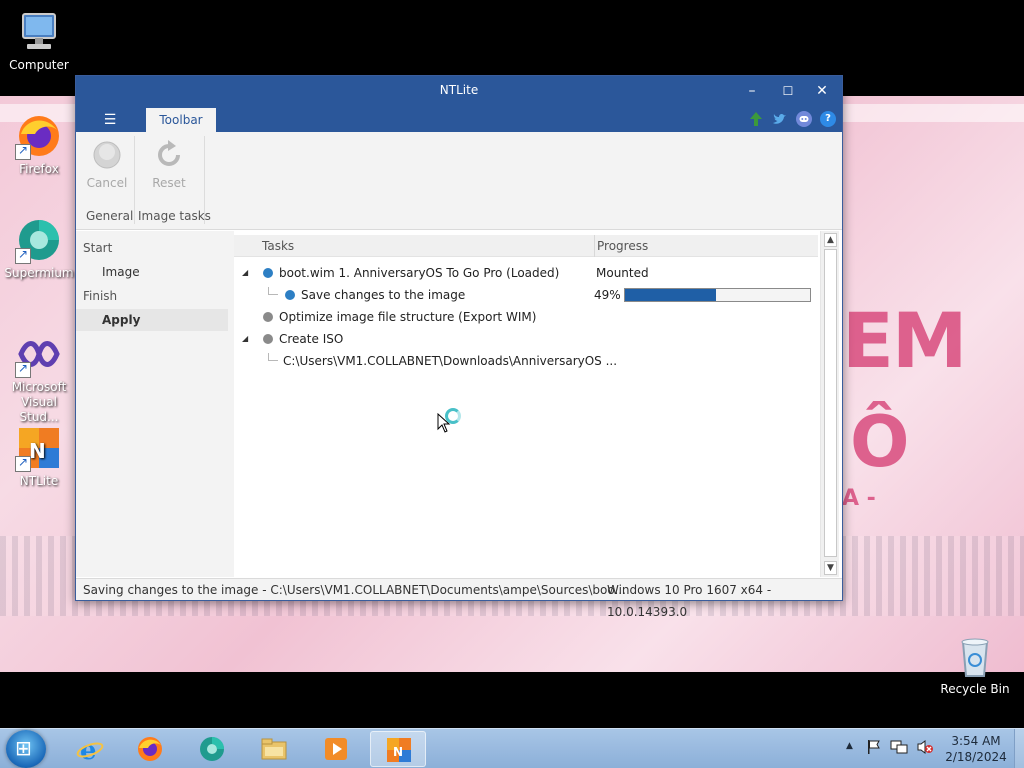 The height and width of the screenshot is (768, 1024). What do you see at coordinates (110, 216) in the screenshot?
I see `ribbon-group-general: General` at bounding box center [110, 216].